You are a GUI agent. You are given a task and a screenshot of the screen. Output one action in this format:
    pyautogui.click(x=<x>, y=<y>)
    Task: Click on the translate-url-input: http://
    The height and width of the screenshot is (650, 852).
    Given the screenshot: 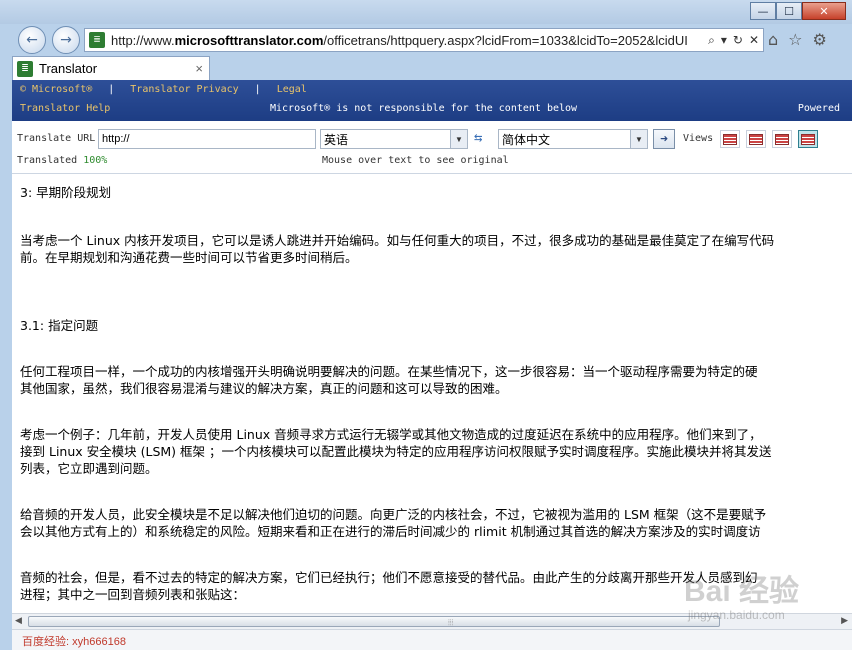 What is the action you would take?
    pyautogui.click(x=207, y=139)
    